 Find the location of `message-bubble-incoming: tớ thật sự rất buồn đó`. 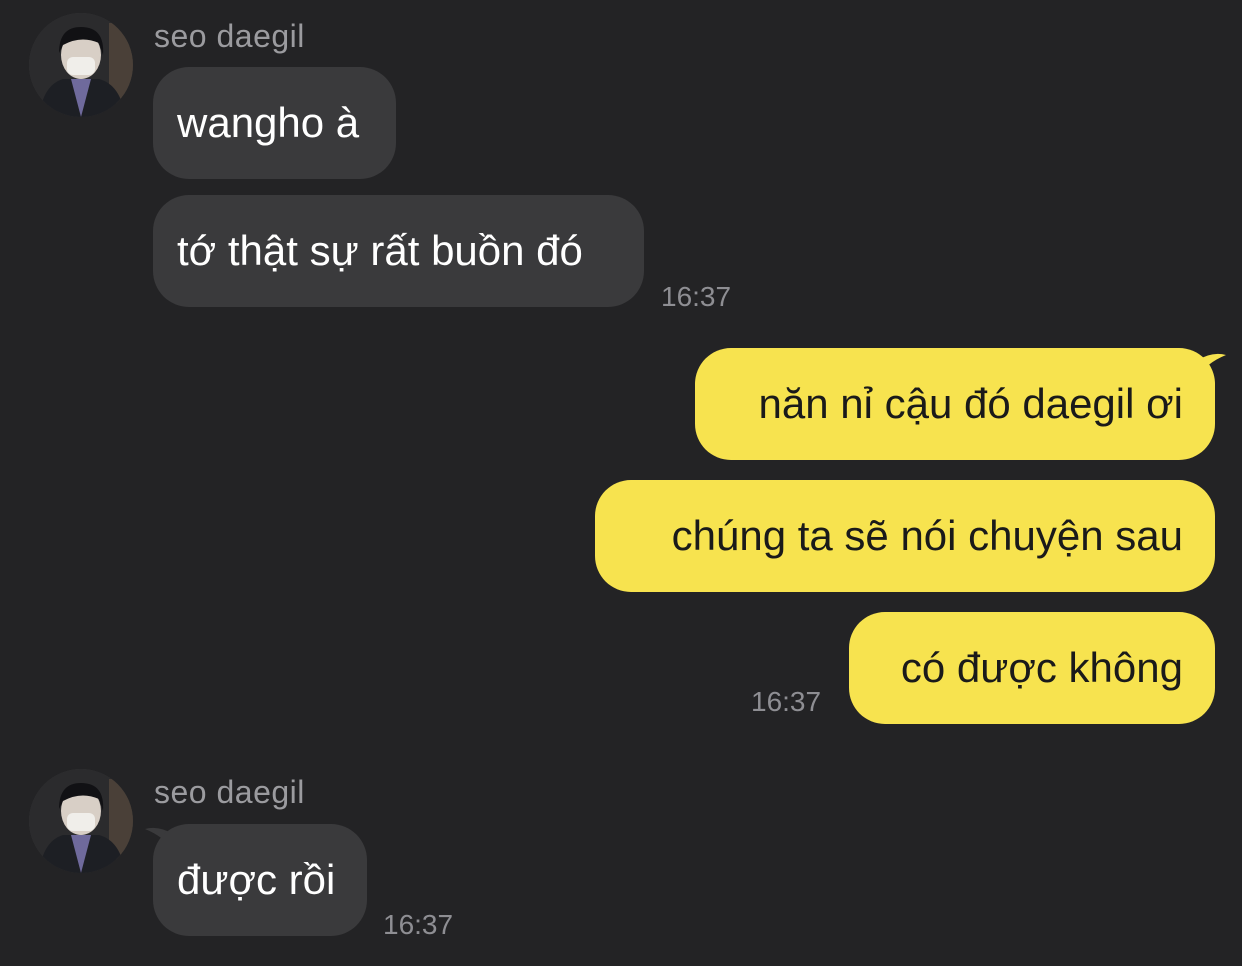

message-bubble-incoming: tớ thật sự rất buồn đó is located at coordinates (398, 251).